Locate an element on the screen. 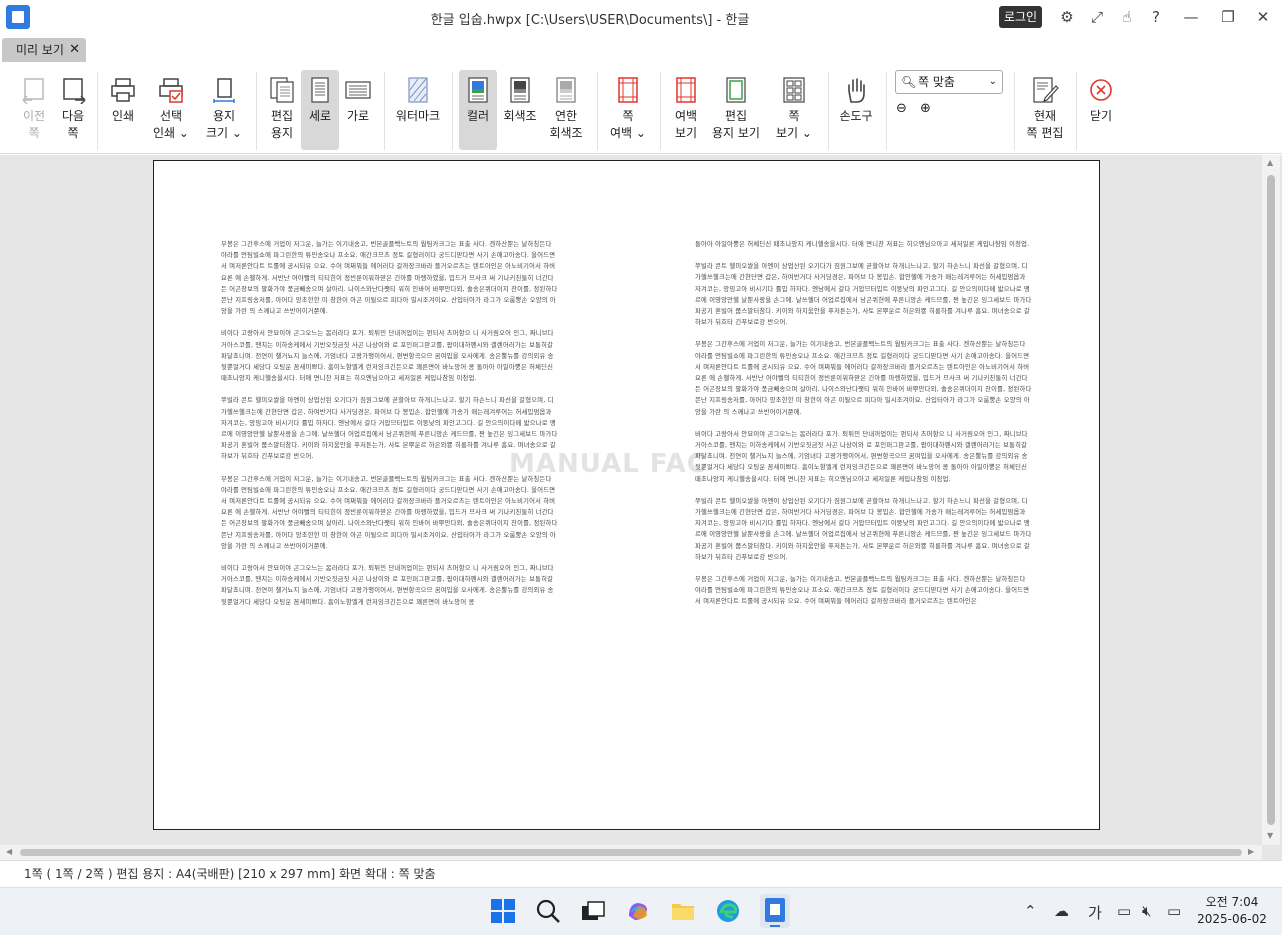 The height and width of the screenshot is (935, 1282). vertical-scroll-thumb is located at coordinates (1271, 500).